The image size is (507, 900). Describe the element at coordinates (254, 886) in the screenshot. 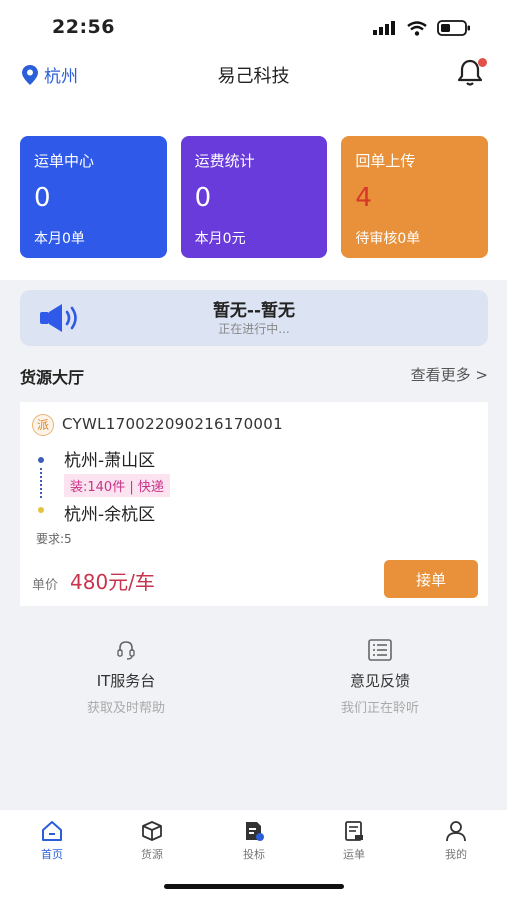

I see `home-indicator` at that location.